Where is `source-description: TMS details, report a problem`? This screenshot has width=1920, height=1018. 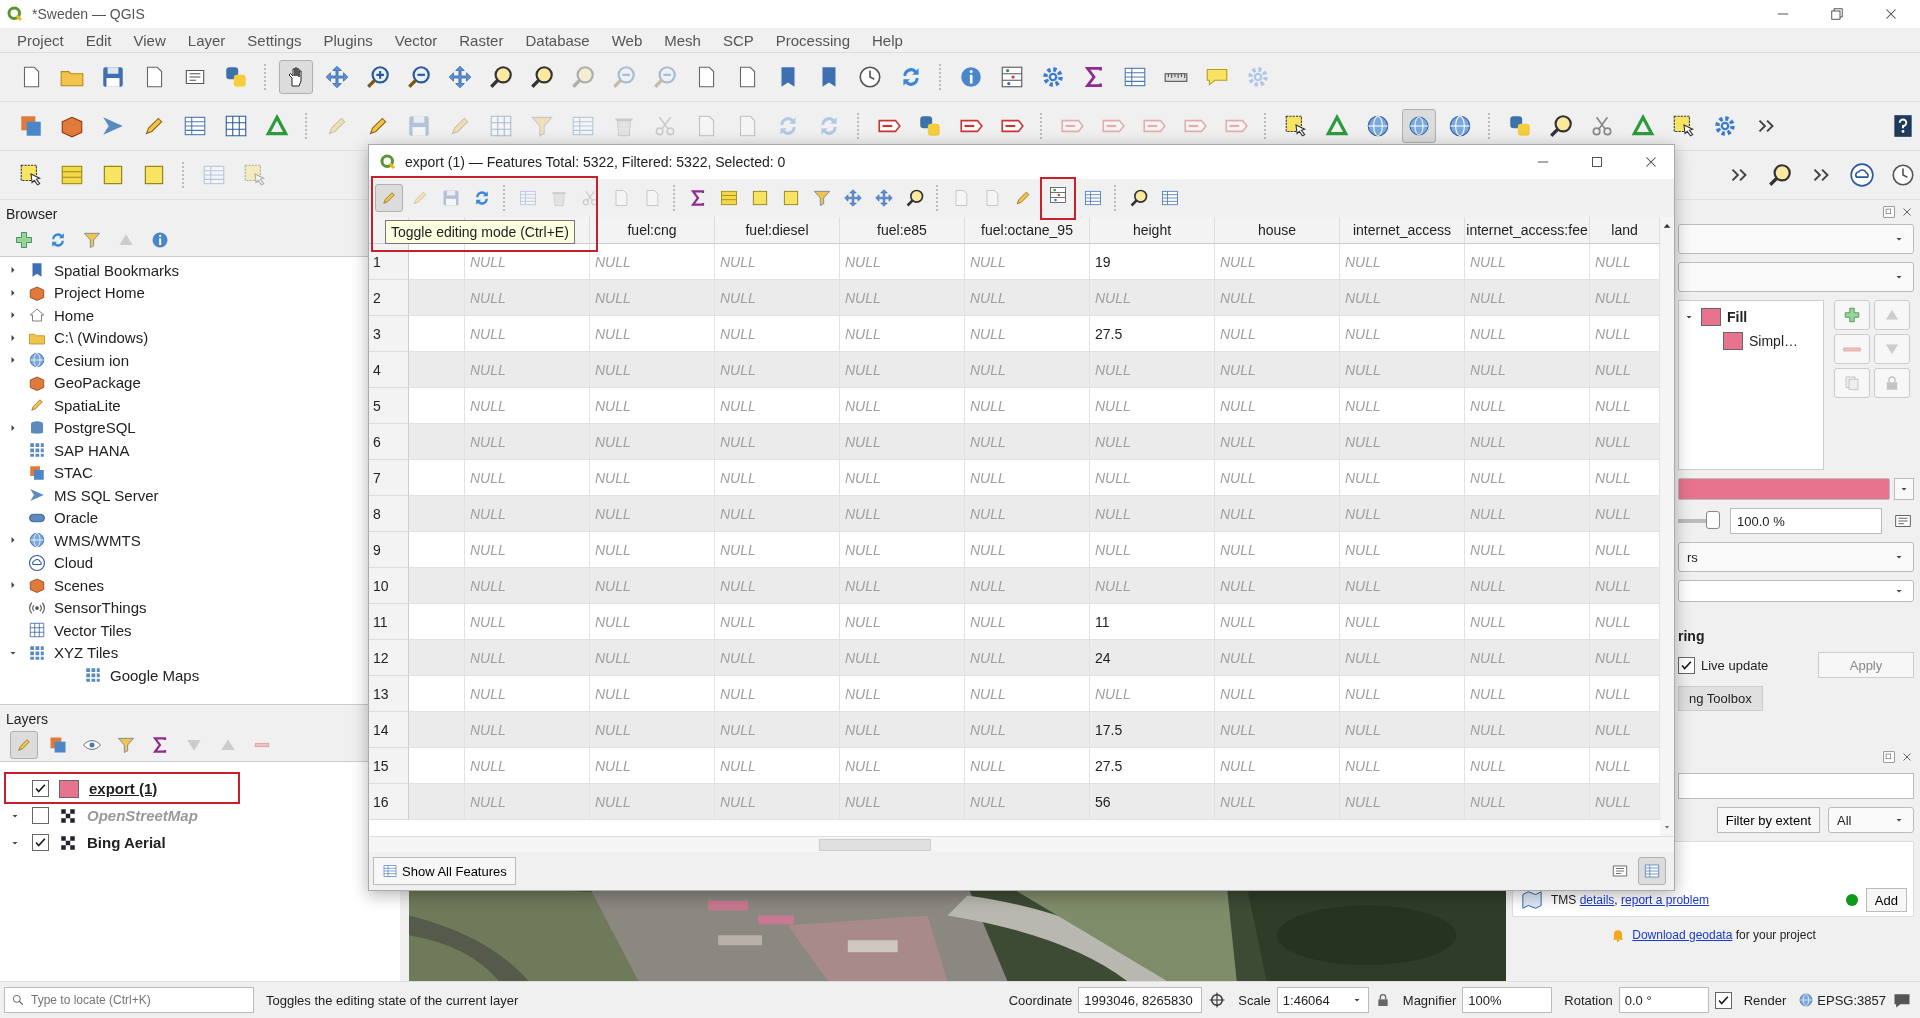
source-description: TMS details, report a problem is located at coordinates (1630, 900).